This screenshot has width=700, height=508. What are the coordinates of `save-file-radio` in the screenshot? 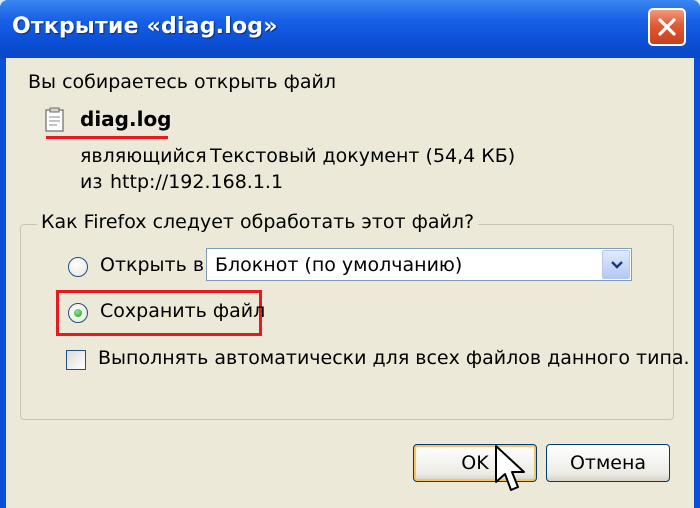 It's located at (78, 313).